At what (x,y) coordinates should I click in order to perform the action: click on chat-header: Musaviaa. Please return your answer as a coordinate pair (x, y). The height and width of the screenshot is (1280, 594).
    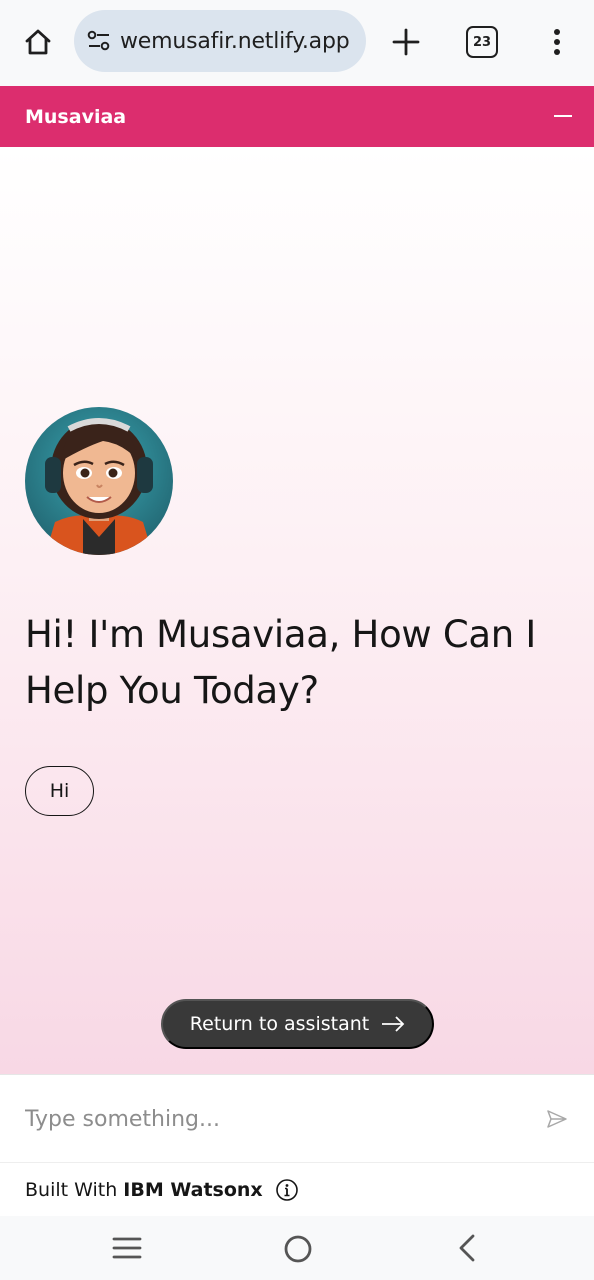
    Looking at the image, I should click on (297, 116).